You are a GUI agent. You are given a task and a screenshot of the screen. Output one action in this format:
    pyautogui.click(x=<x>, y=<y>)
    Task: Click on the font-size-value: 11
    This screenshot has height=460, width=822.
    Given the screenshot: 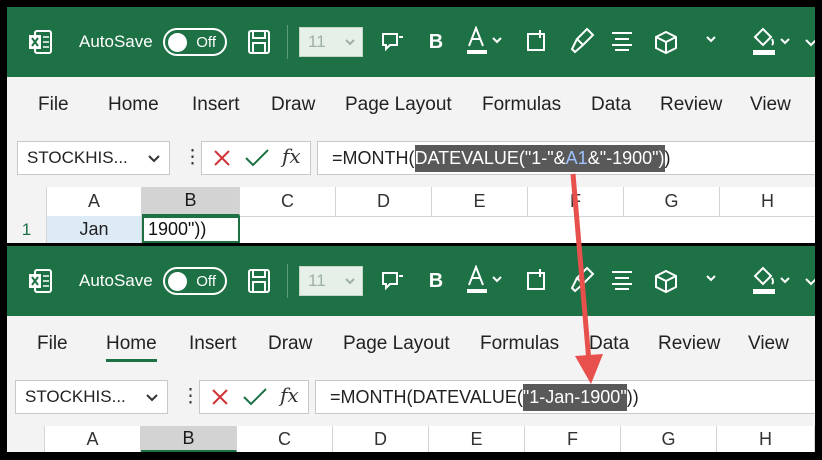 What is the action you would take?
    pyautogui.click(x=317, y=41)
    